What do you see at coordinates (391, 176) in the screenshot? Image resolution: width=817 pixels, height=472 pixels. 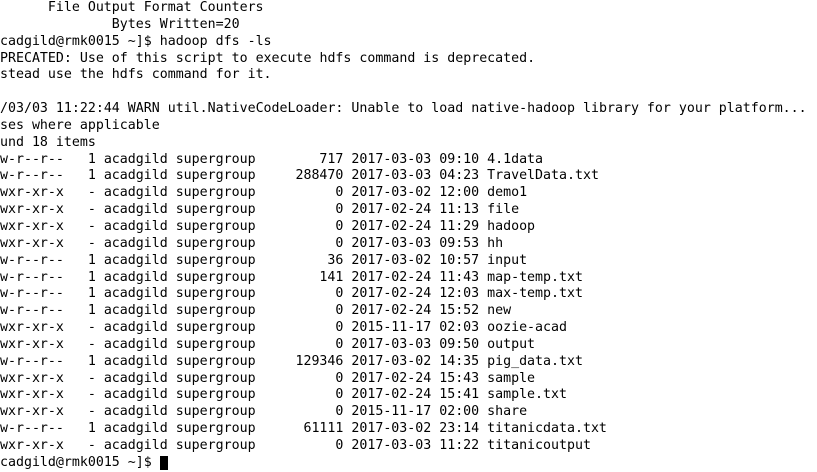 I see `modified-date: 2017-03-03` at bounding box center [391, 176].